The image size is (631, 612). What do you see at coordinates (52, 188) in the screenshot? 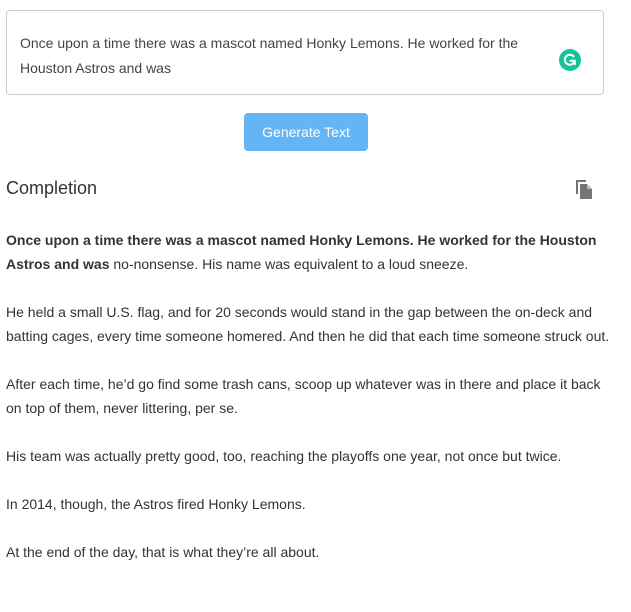
I see `completion-heading: Completion` at bounding box center [52, 188].